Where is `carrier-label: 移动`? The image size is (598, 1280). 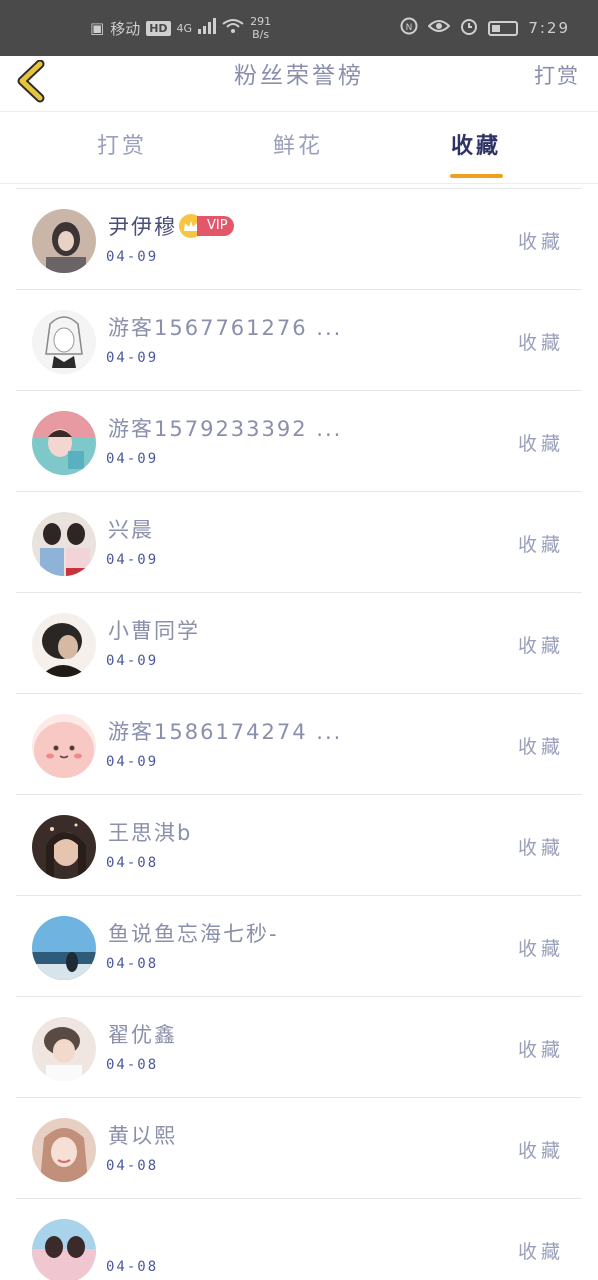 carrier-label: 移动 is located at coordinates (125, 28).